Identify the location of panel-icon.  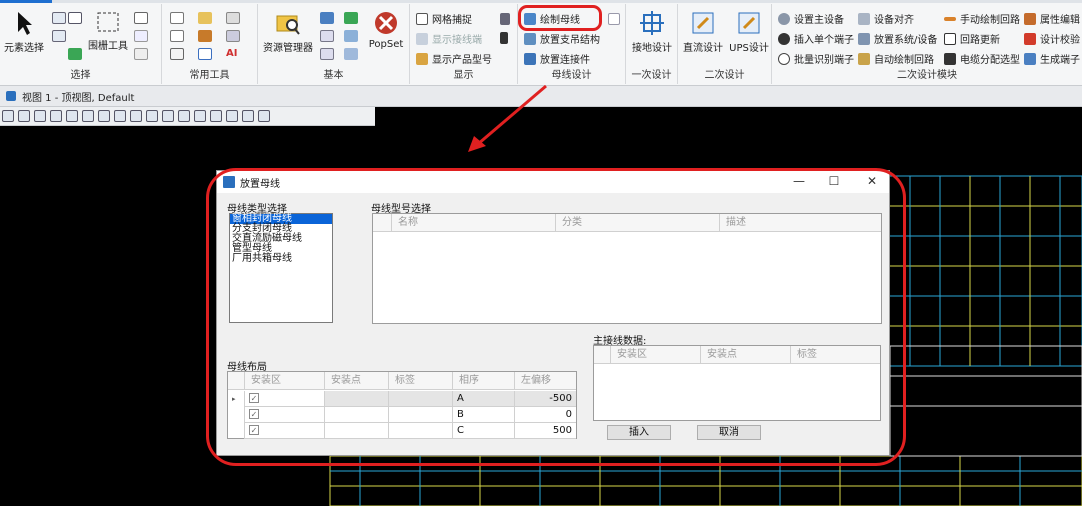
(327, 36).